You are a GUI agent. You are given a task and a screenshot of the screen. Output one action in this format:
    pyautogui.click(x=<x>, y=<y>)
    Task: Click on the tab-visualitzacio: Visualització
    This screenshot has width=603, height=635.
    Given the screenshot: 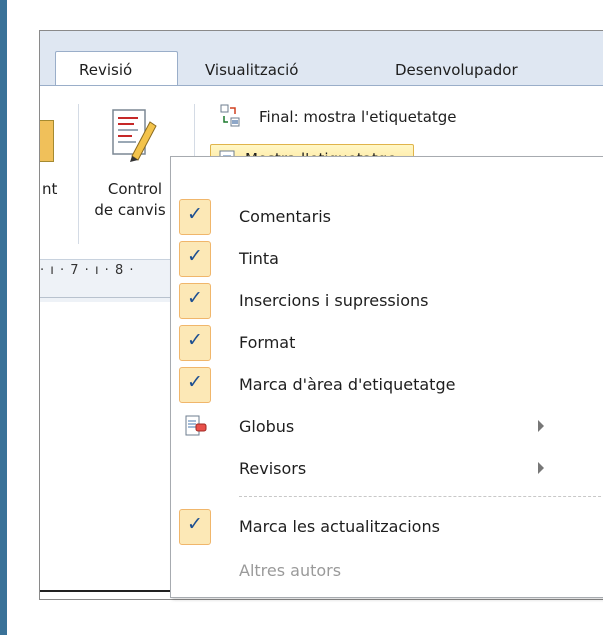 What is the action you would take?
    pyautogui.click(x=252, y=70)
    